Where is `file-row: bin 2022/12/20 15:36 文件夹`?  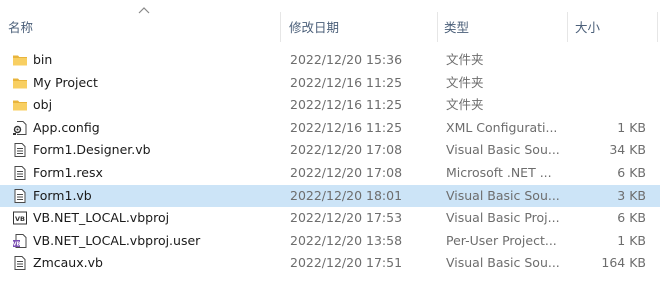 file-row: bin 2022/12/20 15:36 文件夹 is located at coordinates (330, 60).